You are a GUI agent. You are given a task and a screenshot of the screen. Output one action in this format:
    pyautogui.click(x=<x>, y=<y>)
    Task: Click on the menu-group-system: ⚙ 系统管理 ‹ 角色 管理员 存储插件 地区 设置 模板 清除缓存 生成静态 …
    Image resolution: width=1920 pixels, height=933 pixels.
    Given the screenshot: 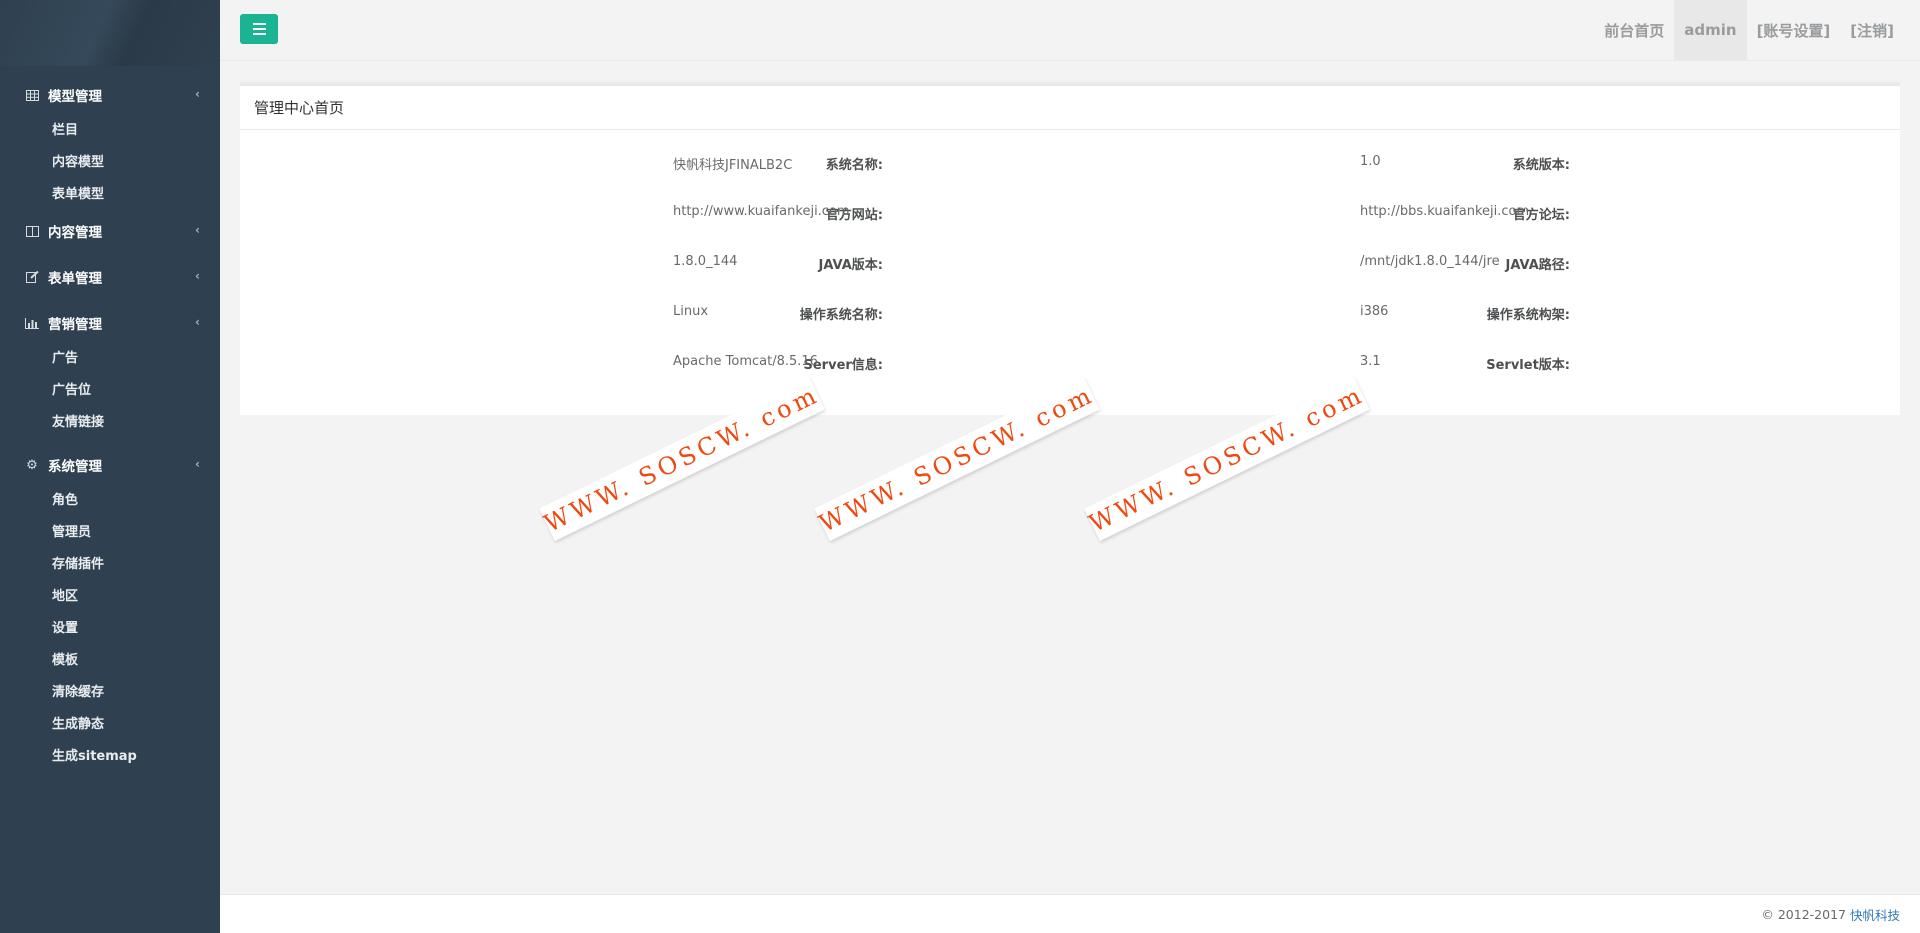 What is the action you would take?
    pyautogui.click(x=110, y=610)
    